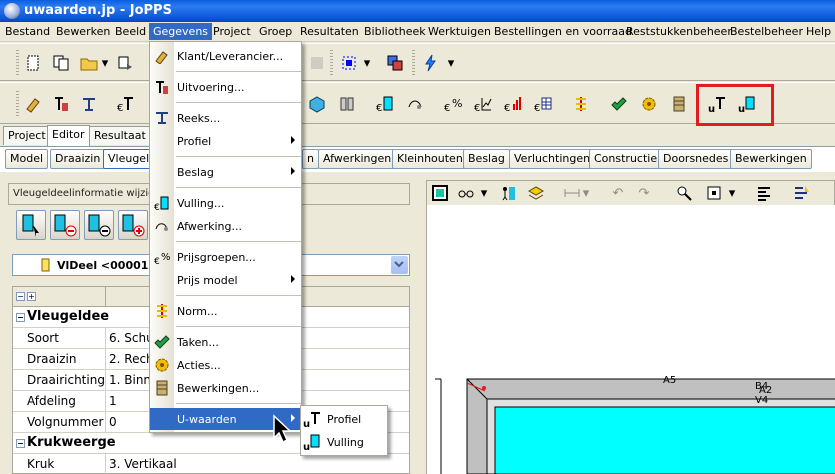 The height and width of the screenshot is (474, 835). I want to click on tab-kleinhouten: Kleinhouten, so click(430, 159).